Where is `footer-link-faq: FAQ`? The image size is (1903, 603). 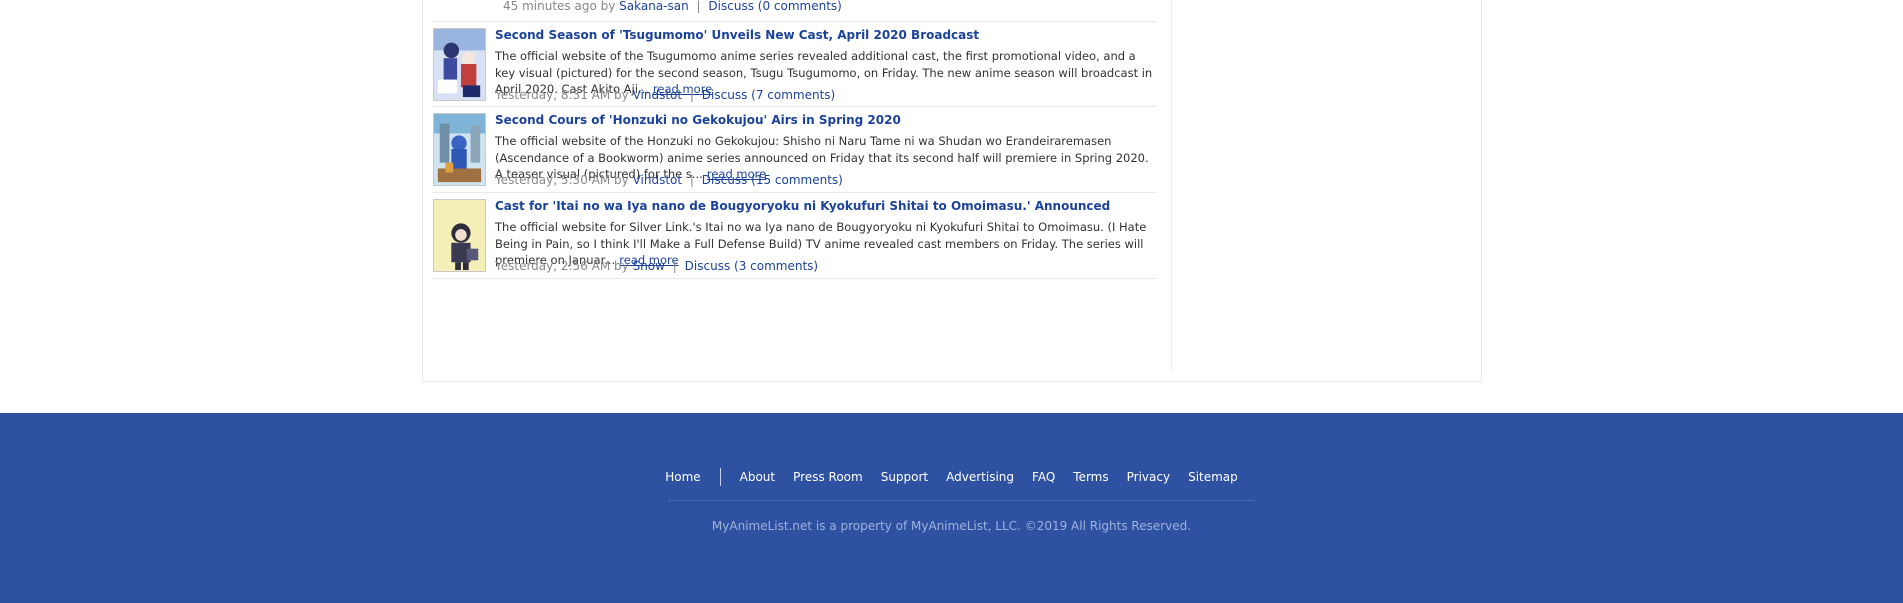
footer-link-faq: FAQ is located at coordinates (1043, 477).